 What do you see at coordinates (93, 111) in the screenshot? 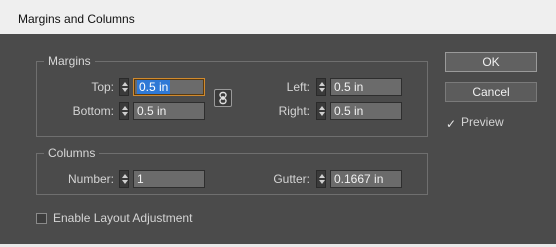
I see `bottom-label: Bottom:` at bounding box center [93, 111].